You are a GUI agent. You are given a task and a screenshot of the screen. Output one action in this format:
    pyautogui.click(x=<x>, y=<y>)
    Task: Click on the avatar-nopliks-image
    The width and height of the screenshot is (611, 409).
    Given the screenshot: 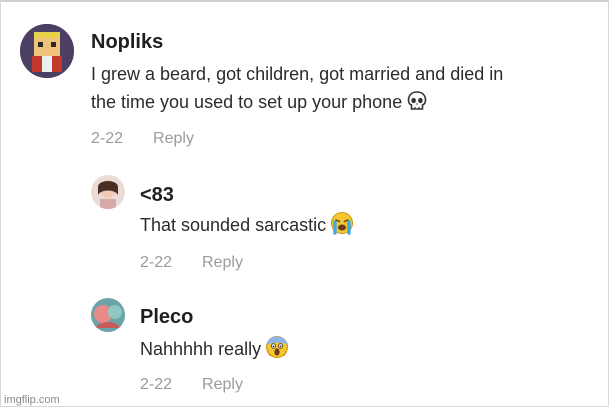 What is the action you would take?
    pyautogui.click(x=47, y=51)
    